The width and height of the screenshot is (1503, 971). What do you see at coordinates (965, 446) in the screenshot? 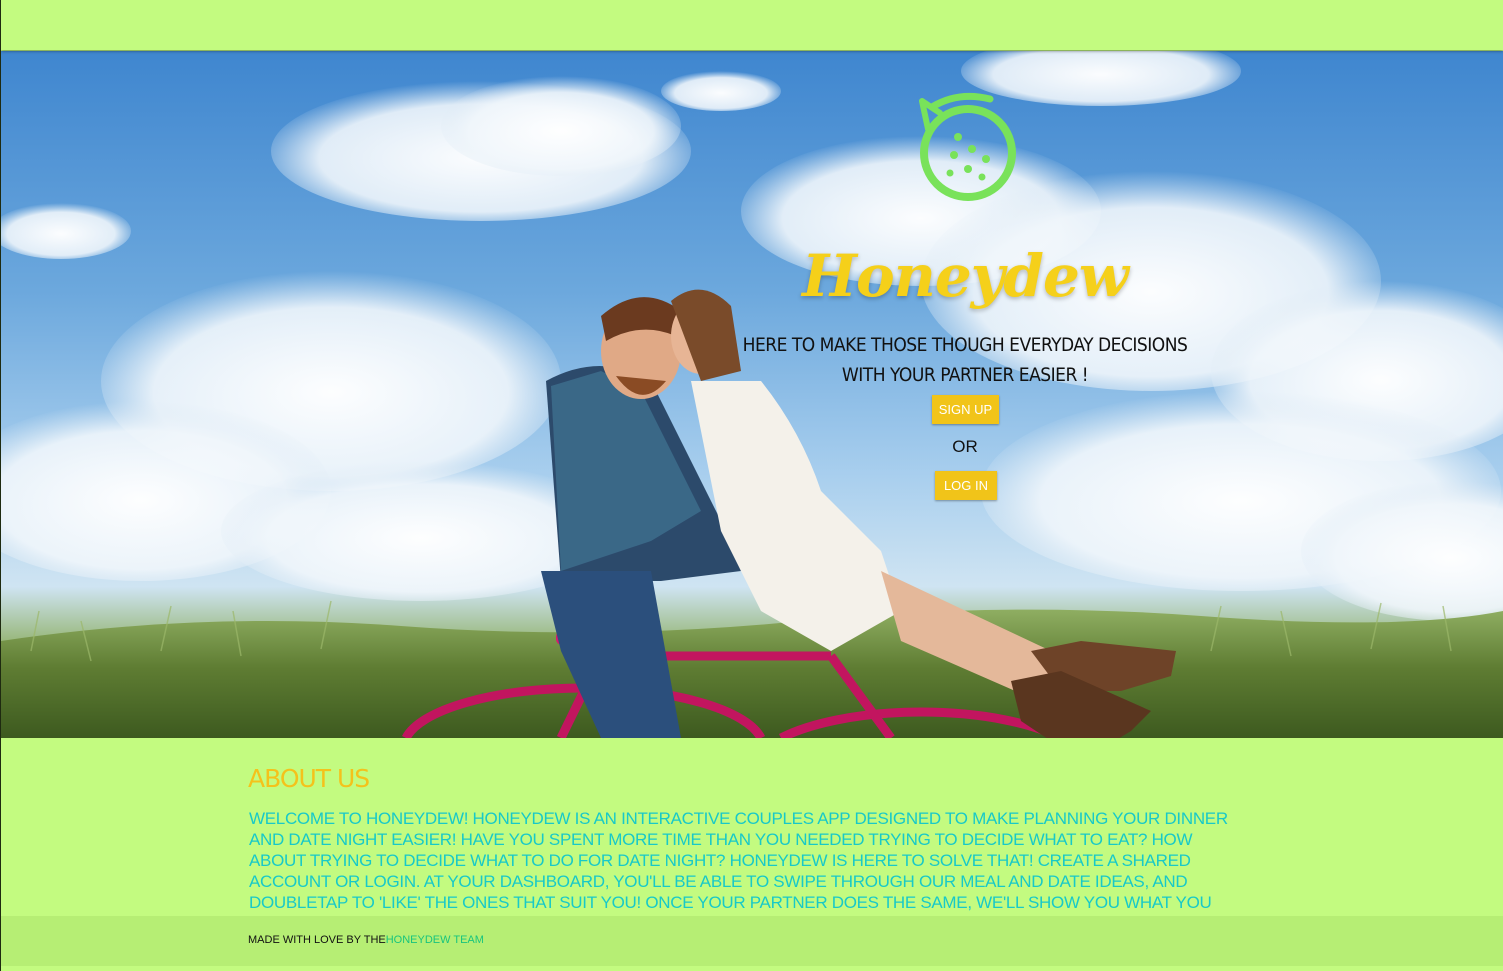
I see `or-separator: or` at bounding box center [965, 446].